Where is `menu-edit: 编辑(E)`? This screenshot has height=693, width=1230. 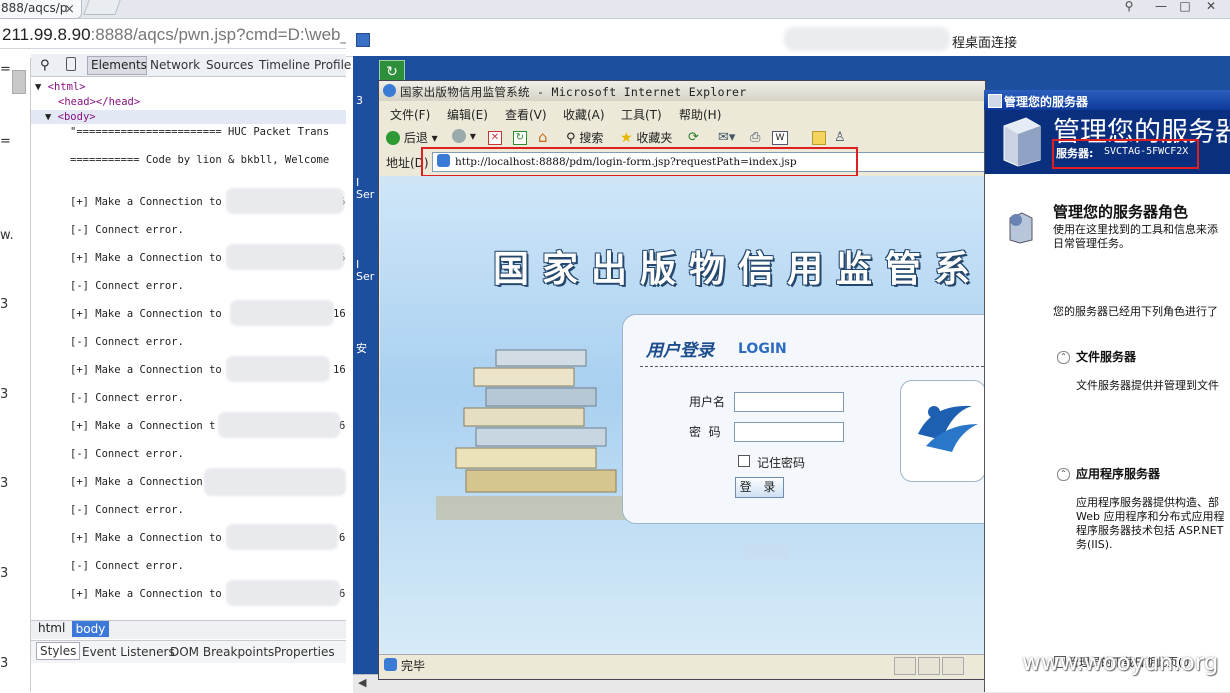
menu-edit: 编辑(E) is located at coordinates (467, 114).